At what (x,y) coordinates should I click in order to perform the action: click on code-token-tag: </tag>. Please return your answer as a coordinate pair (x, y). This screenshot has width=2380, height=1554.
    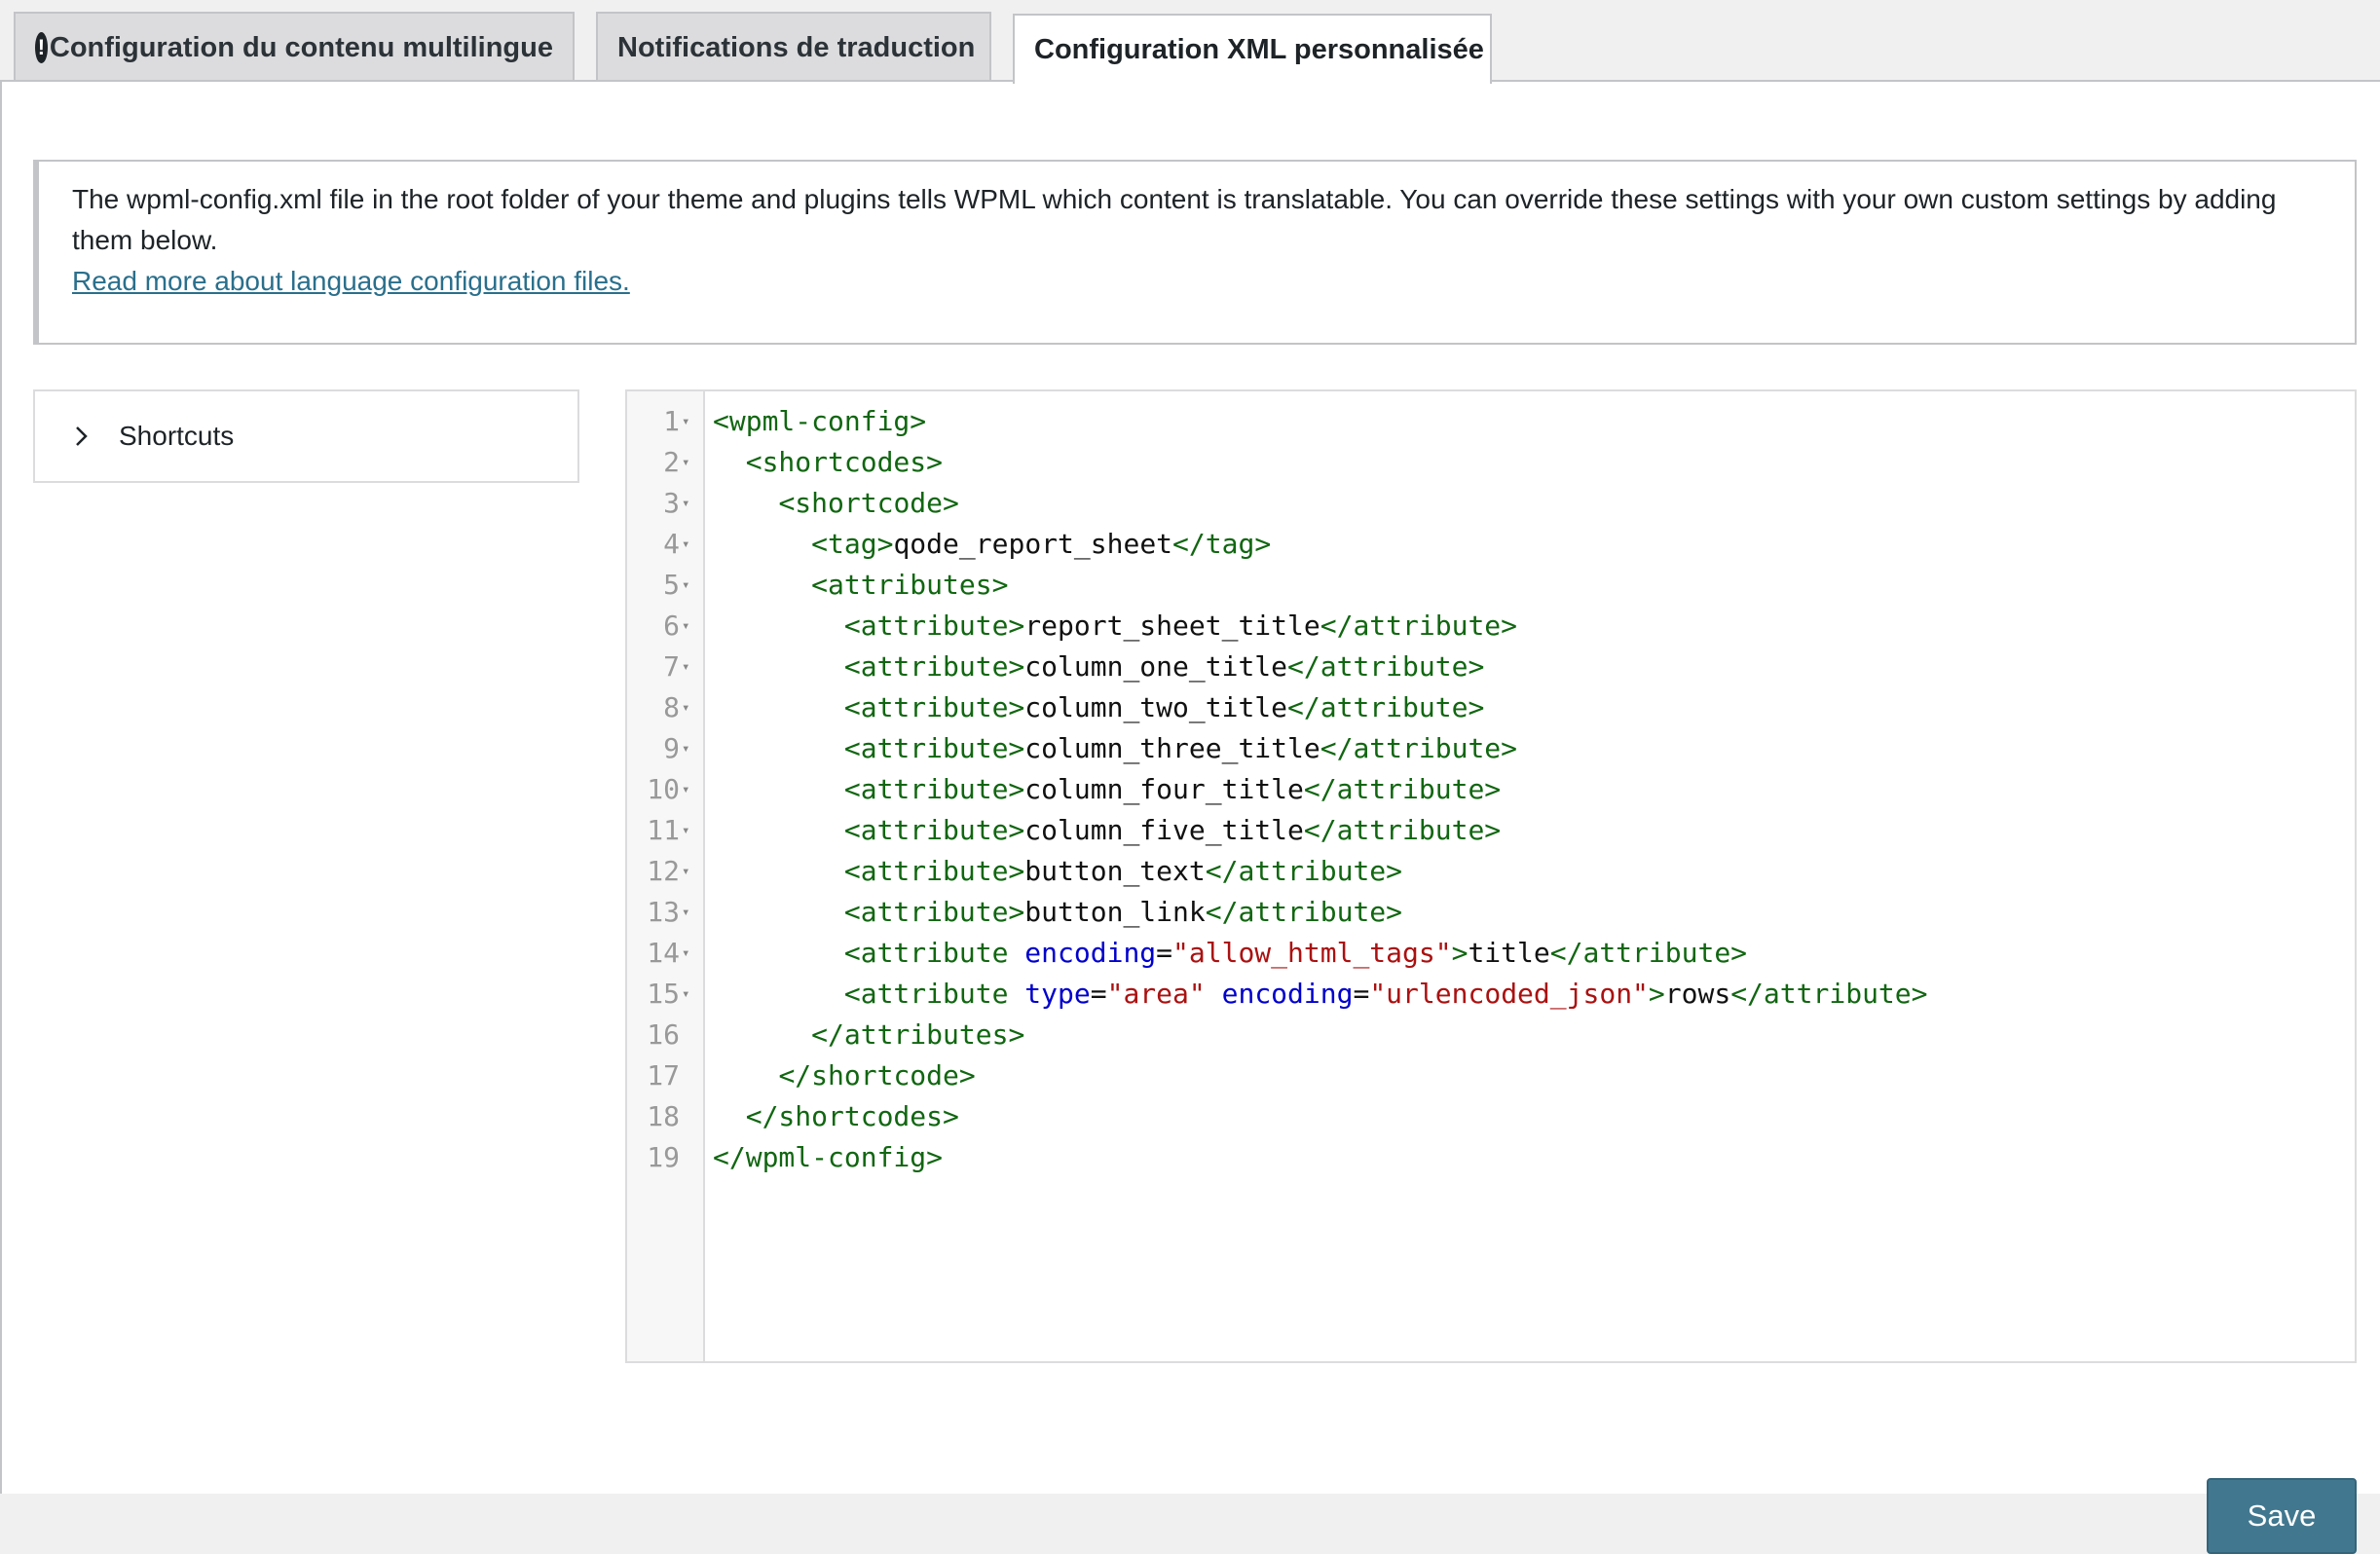
    Looking at the image, I should click on (1222, 544).